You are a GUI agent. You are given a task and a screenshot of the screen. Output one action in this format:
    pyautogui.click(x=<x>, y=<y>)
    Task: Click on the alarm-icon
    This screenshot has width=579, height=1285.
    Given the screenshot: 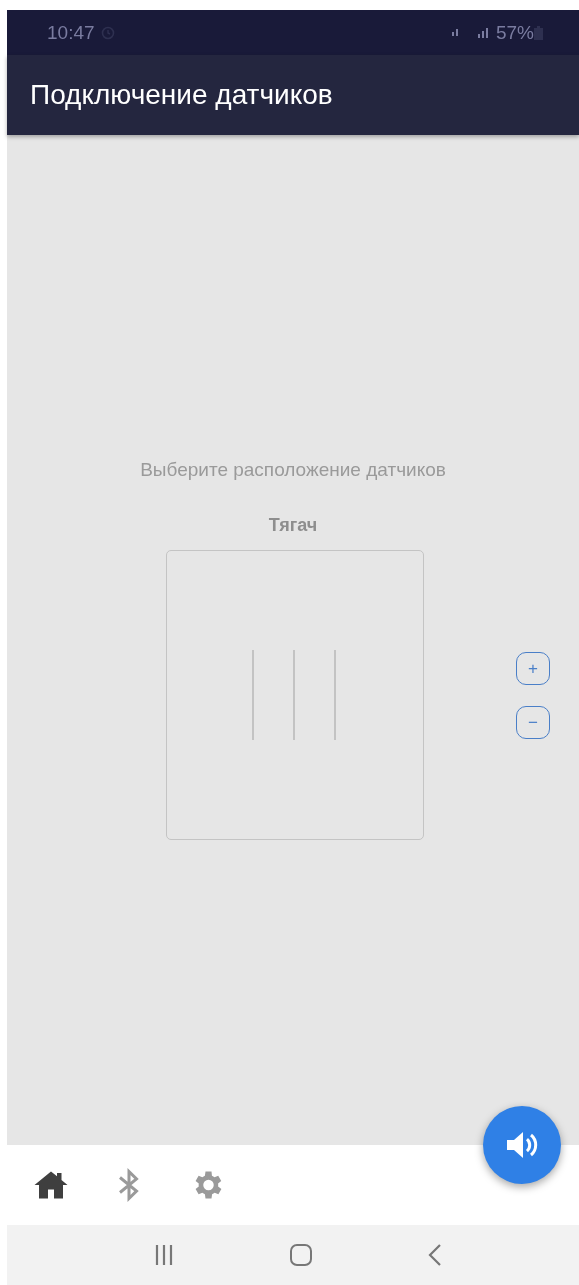 What is the action you would take?
    pyautogui.click(x=107, y=32)
    